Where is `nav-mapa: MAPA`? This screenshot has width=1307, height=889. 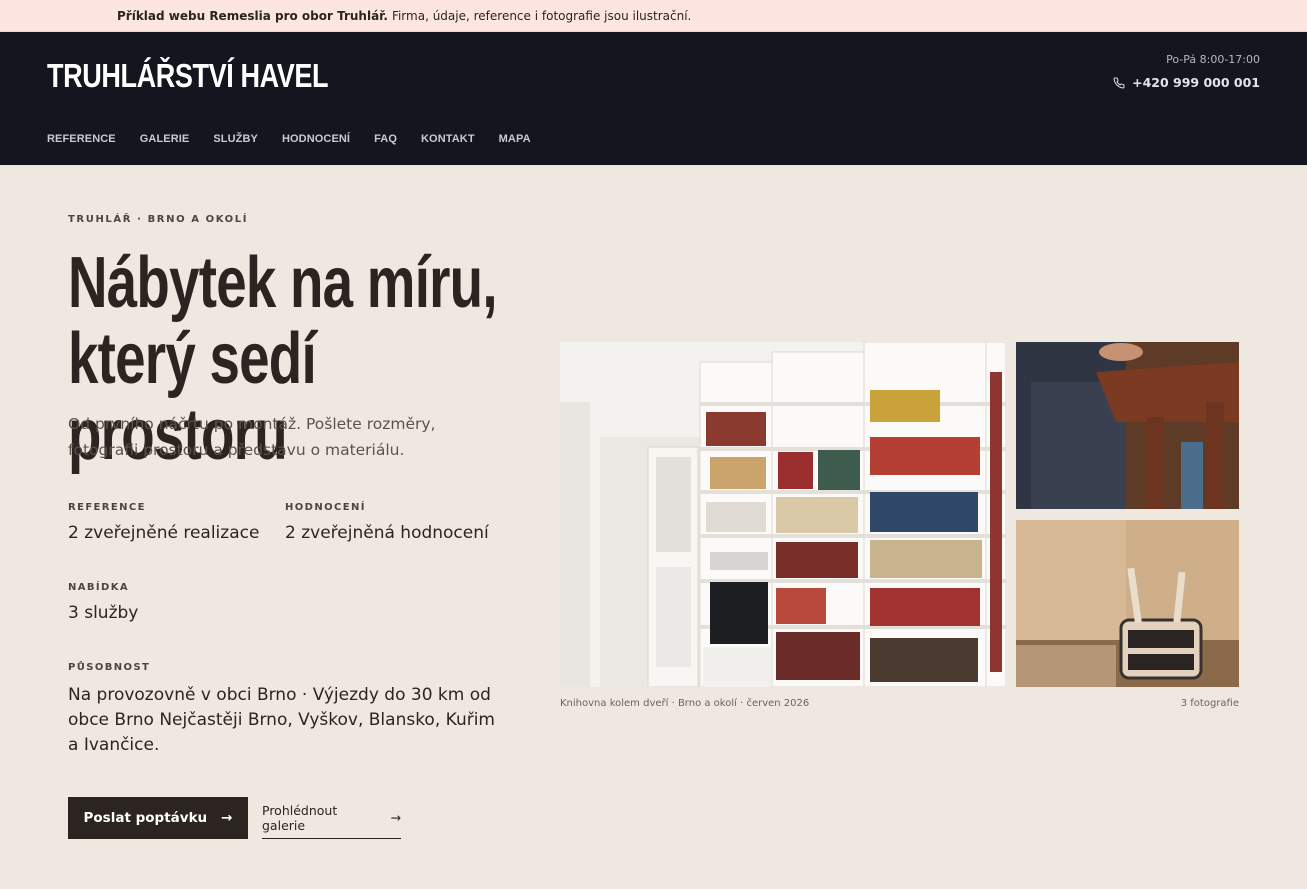
nav-mapa: MAPA is located at coordinates (515, 139).